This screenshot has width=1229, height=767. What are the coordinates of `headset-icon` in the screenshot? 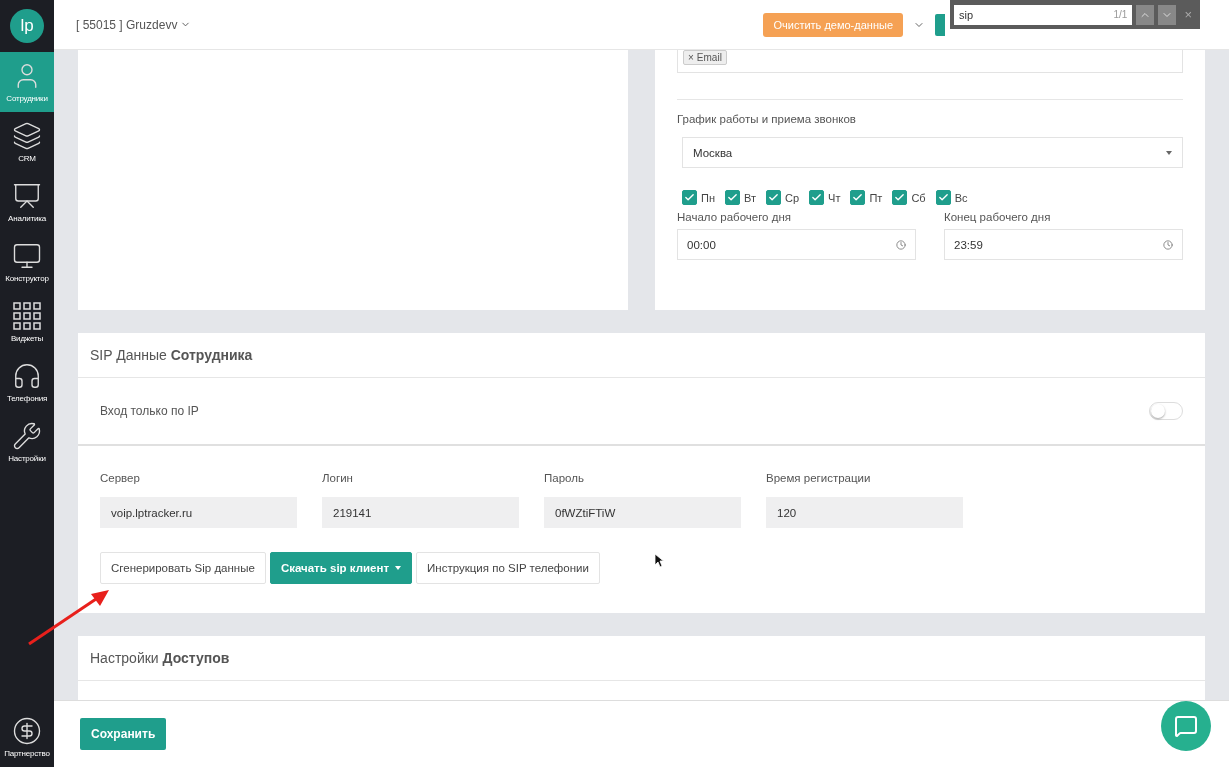 It's located at (27, 376).